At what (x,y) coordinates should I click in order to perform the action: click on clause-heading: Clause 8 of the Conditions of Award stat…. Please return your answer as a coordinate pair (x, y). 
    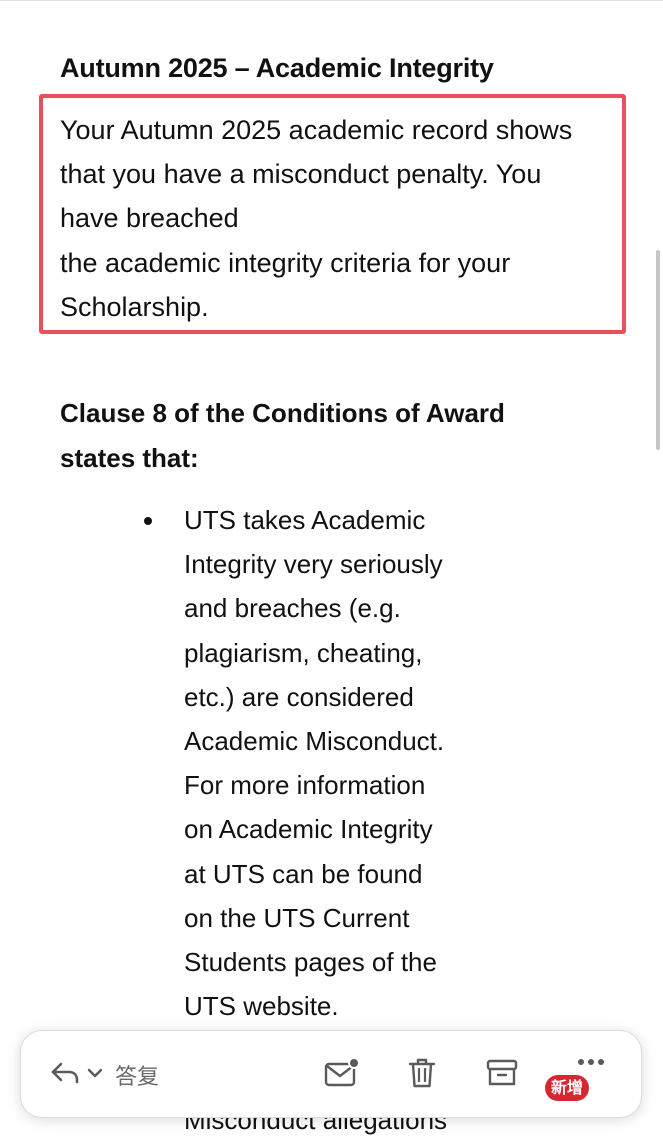
    Looking at the image, I should click on (330, 435).